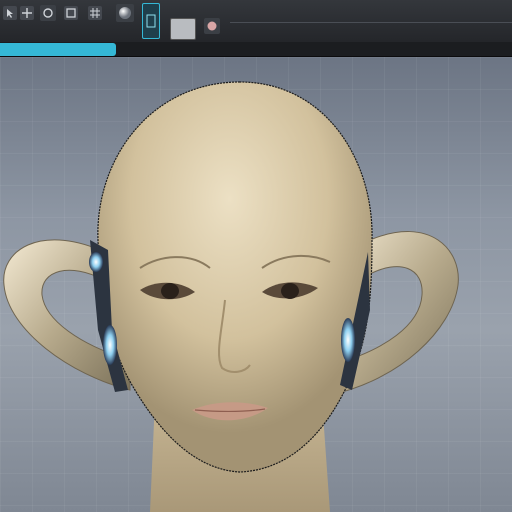  I want to click on move-icon, so click(27, 13).